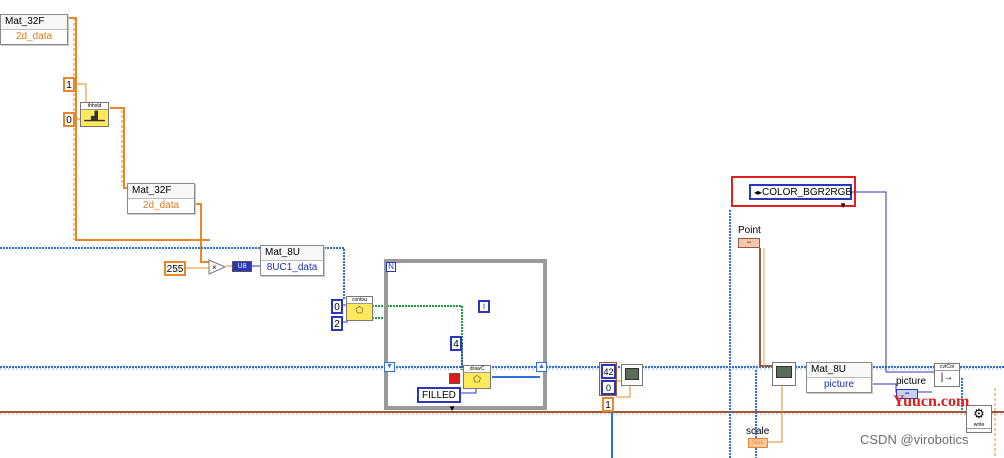 The height and width of the screenshot is (458, 1004). I want to click on scale-terminal: SGL, so click(758, 443).